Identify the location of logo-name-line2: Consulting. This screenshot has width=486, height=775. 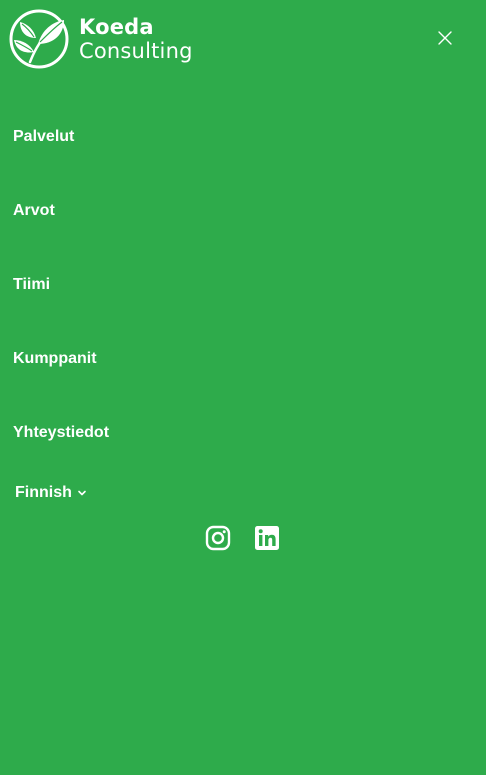
(136, 50).